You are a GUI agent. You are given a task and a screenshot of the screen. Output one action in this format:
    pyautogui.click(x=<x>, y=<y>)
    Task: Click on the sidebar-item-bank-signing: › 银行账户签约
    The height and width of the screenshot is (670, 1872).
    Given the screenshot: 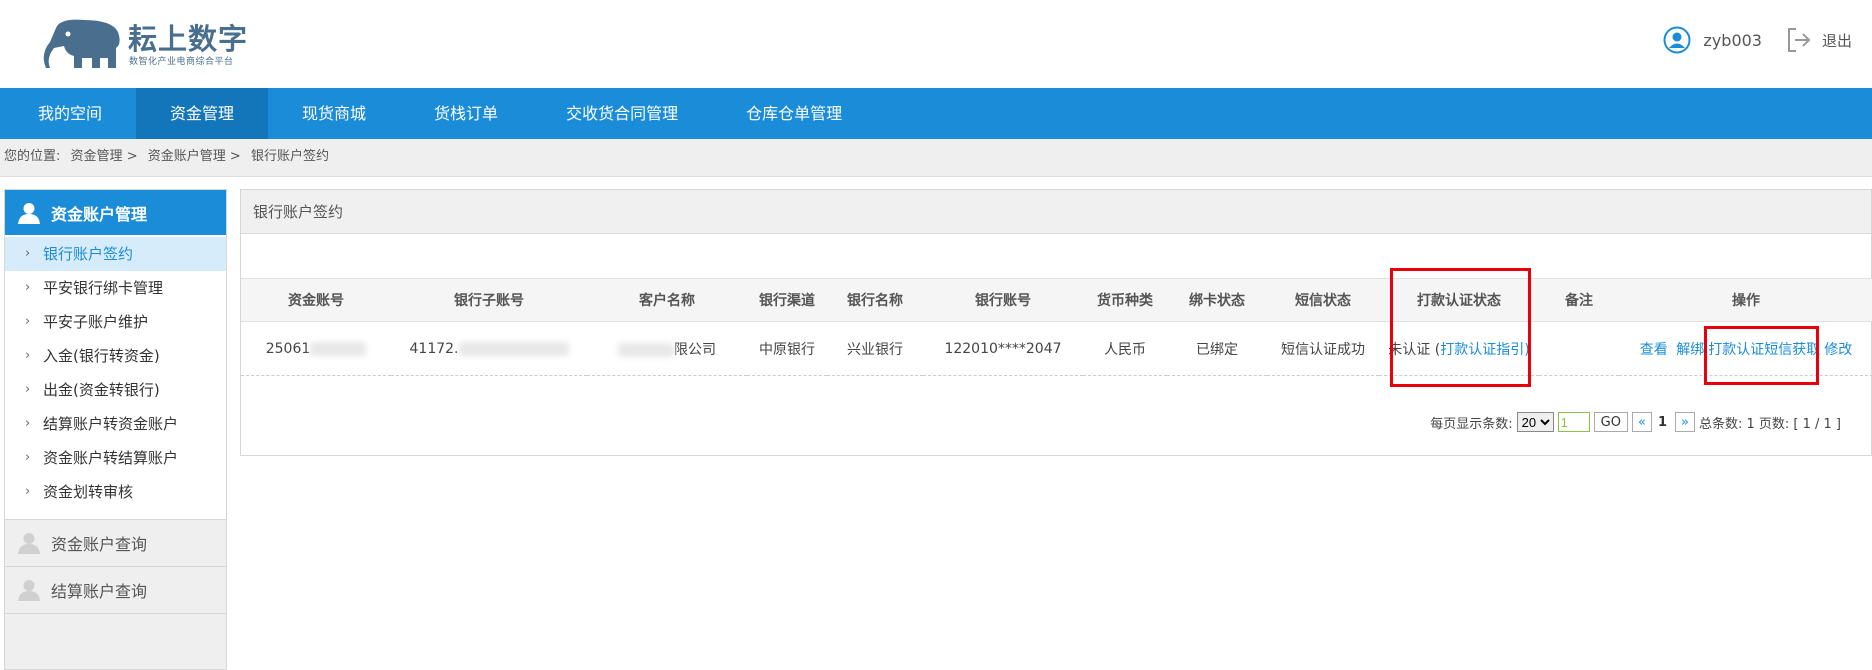 What is the action you would take?
    pyautogui.click(x=115, y=254)
    